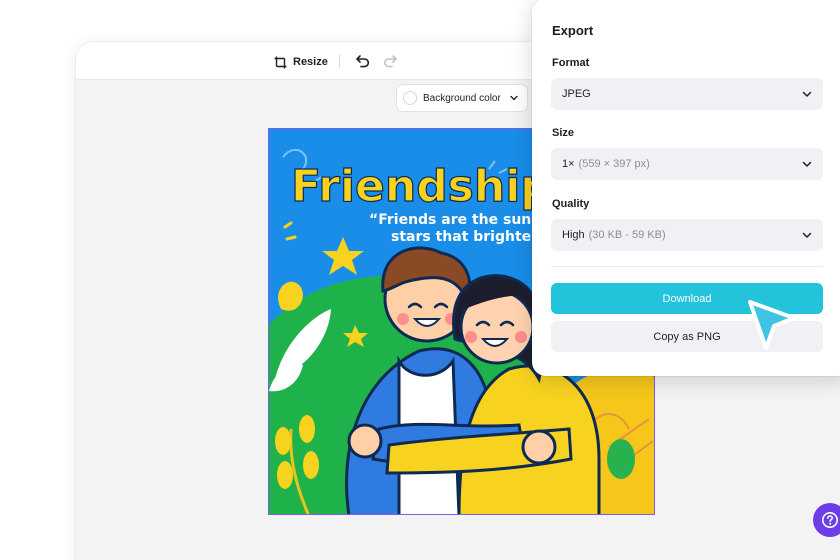 The image size is (840, 560). Describe the element at coordinates (614, 164) in the screenshot. I see `size-detail: (559 × 397 px)` at that location.